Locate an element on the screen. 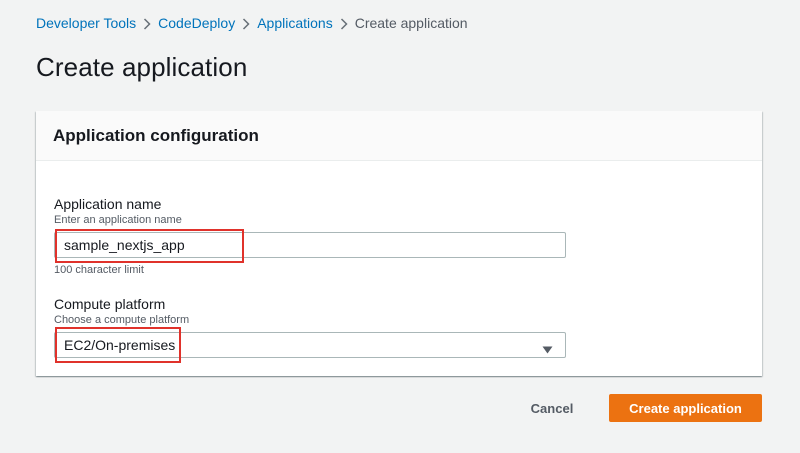 Image resolution: width=800 pixels, height=453 pixels. application-name-constraint: 100 character limit is located at coordinates (99, 270).